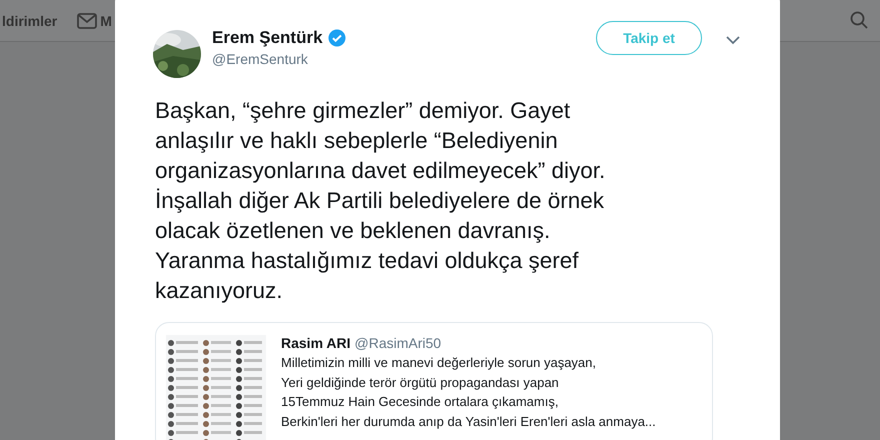 Image resolution: width=880 pixels, height=440 pixels. I want to click on envelope-icon, so click(87, 20).